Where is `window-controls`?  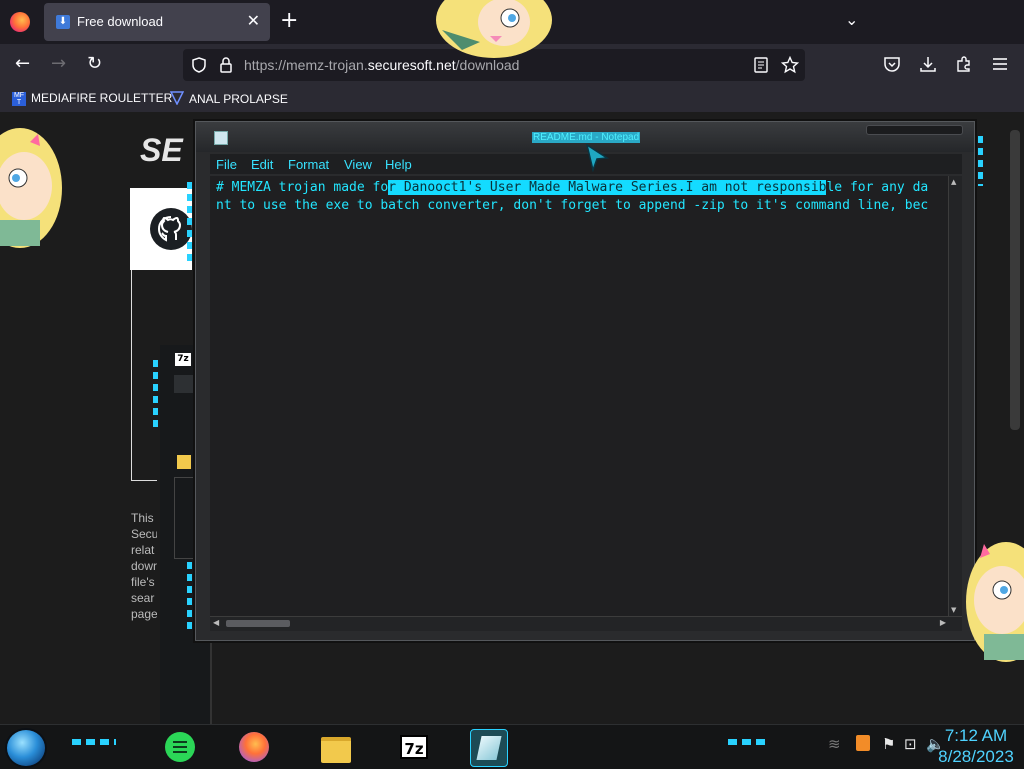
window-controls is located at coordinates (914, 130).